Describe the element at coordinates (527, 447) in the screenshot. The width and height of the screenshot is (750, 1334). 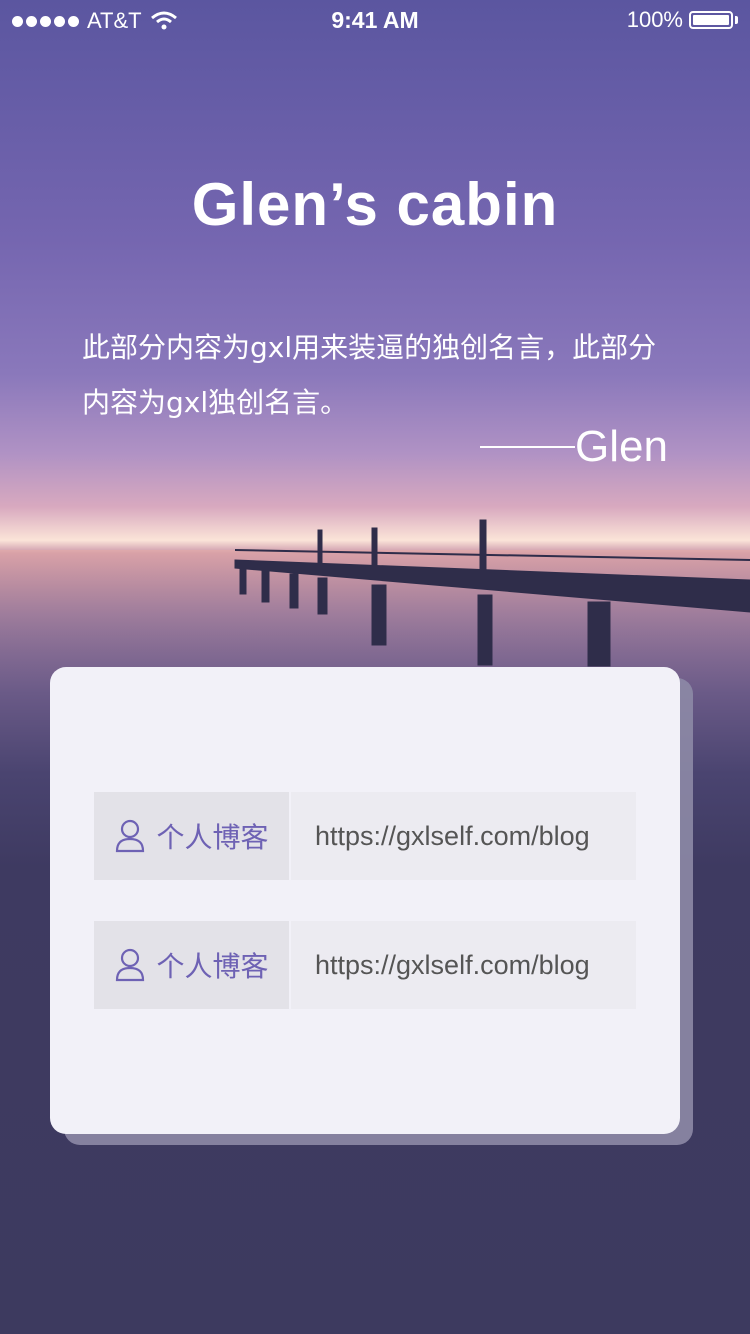
I see `signature-dash` at that location.